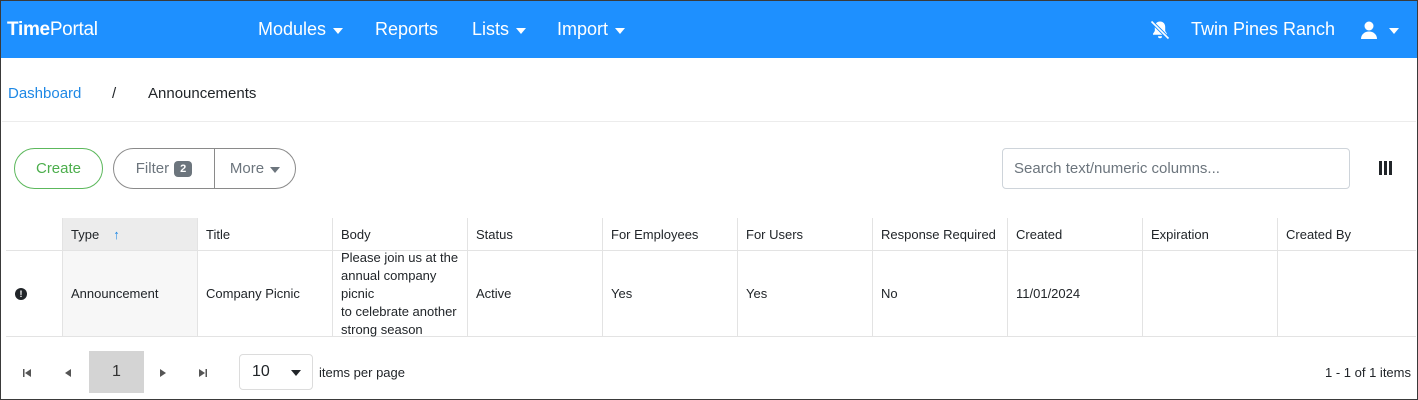 The image size is (1418, 400). Describe the element at coordinates (1074, 234) in the screenshot. I see `header-created: Created` at that location.